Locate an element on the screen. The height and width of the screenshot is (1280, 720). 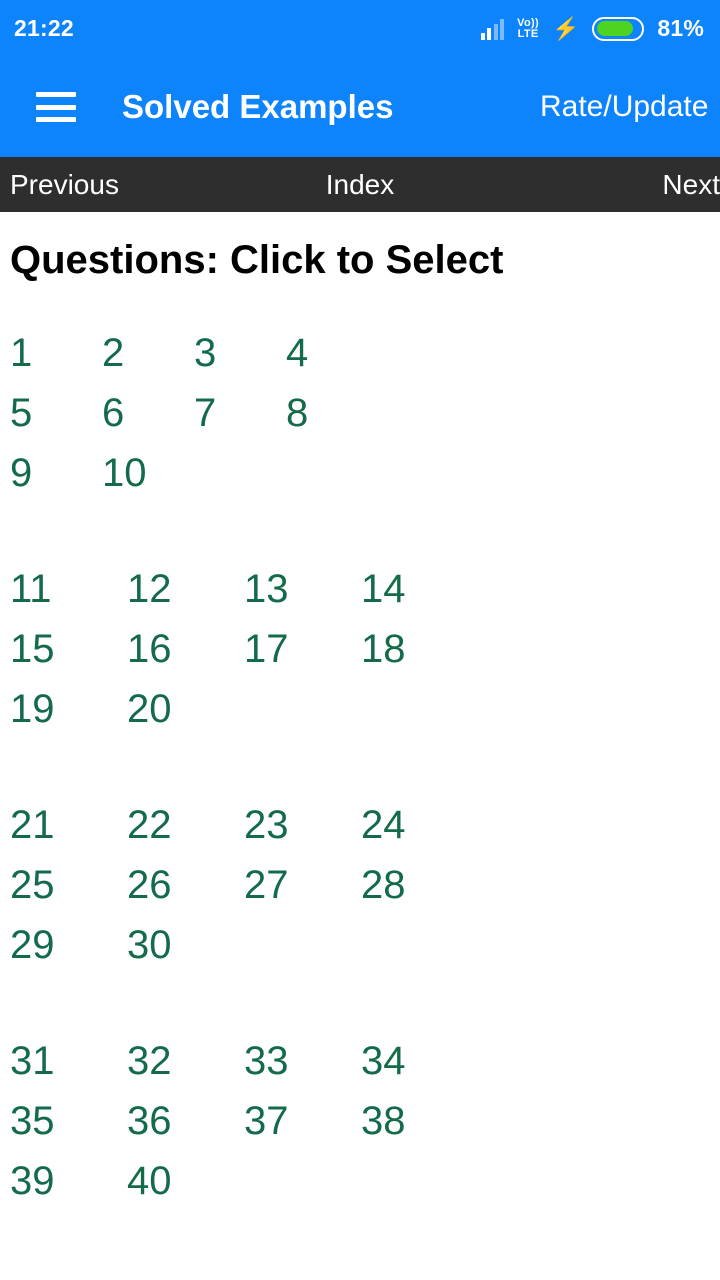
question-link-20: 20 is located at coordinates (185, 709).